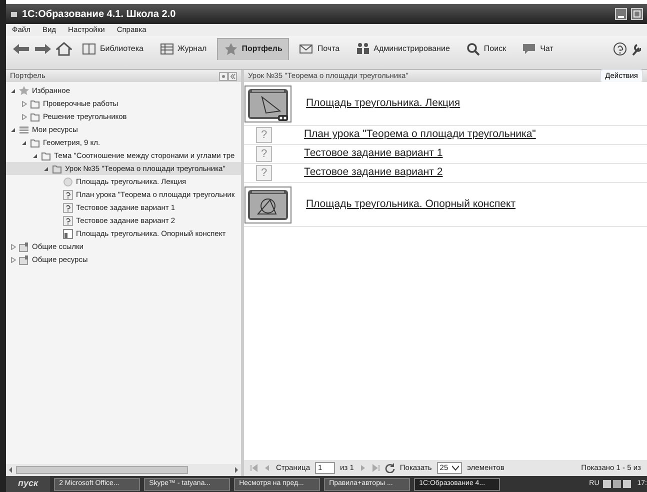  What do you see at coordinates (68, 181) in the screenshot?
I see `disc-icon` at bounding box center [68, 181].